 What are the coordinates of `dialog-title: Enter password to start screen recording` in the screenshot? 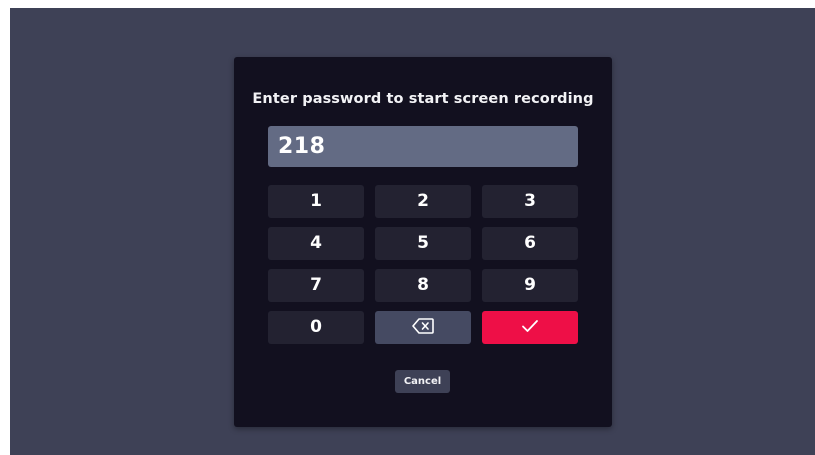 It's located at (423, 99).